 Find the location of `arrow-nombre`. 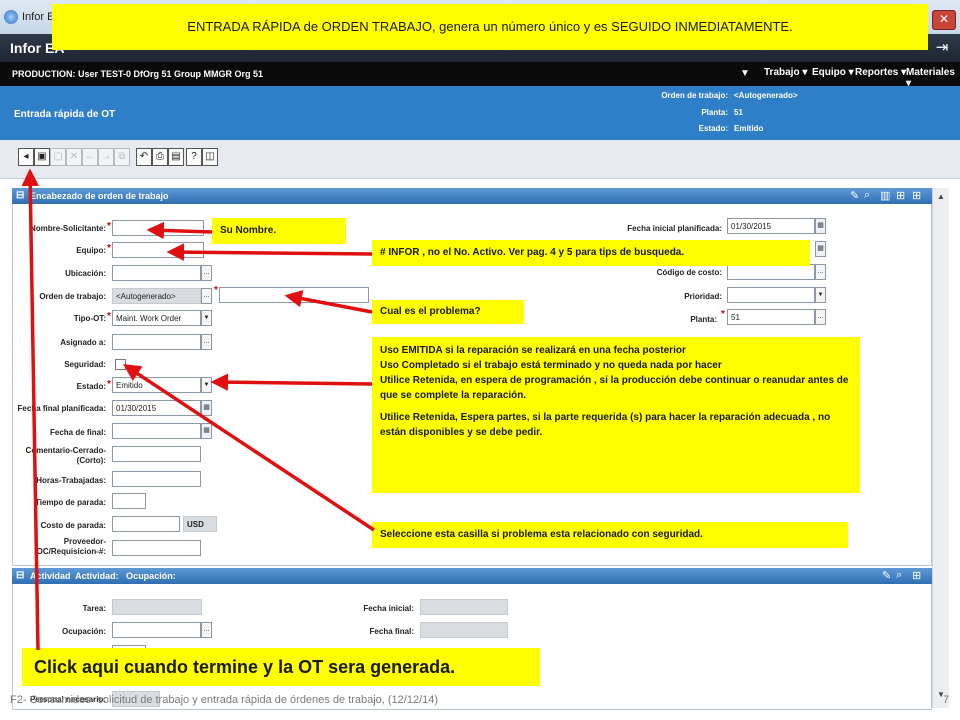

arrow-nombre is located at coordinates (179, 230).